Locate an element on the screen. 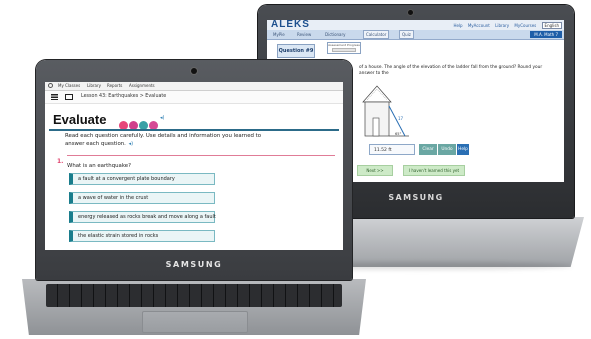 The width and height of the screenshot is (591, 339). breadcrumb: Lesson 43: Earthquakes > Evaluate is located at coordinates (123, 97).